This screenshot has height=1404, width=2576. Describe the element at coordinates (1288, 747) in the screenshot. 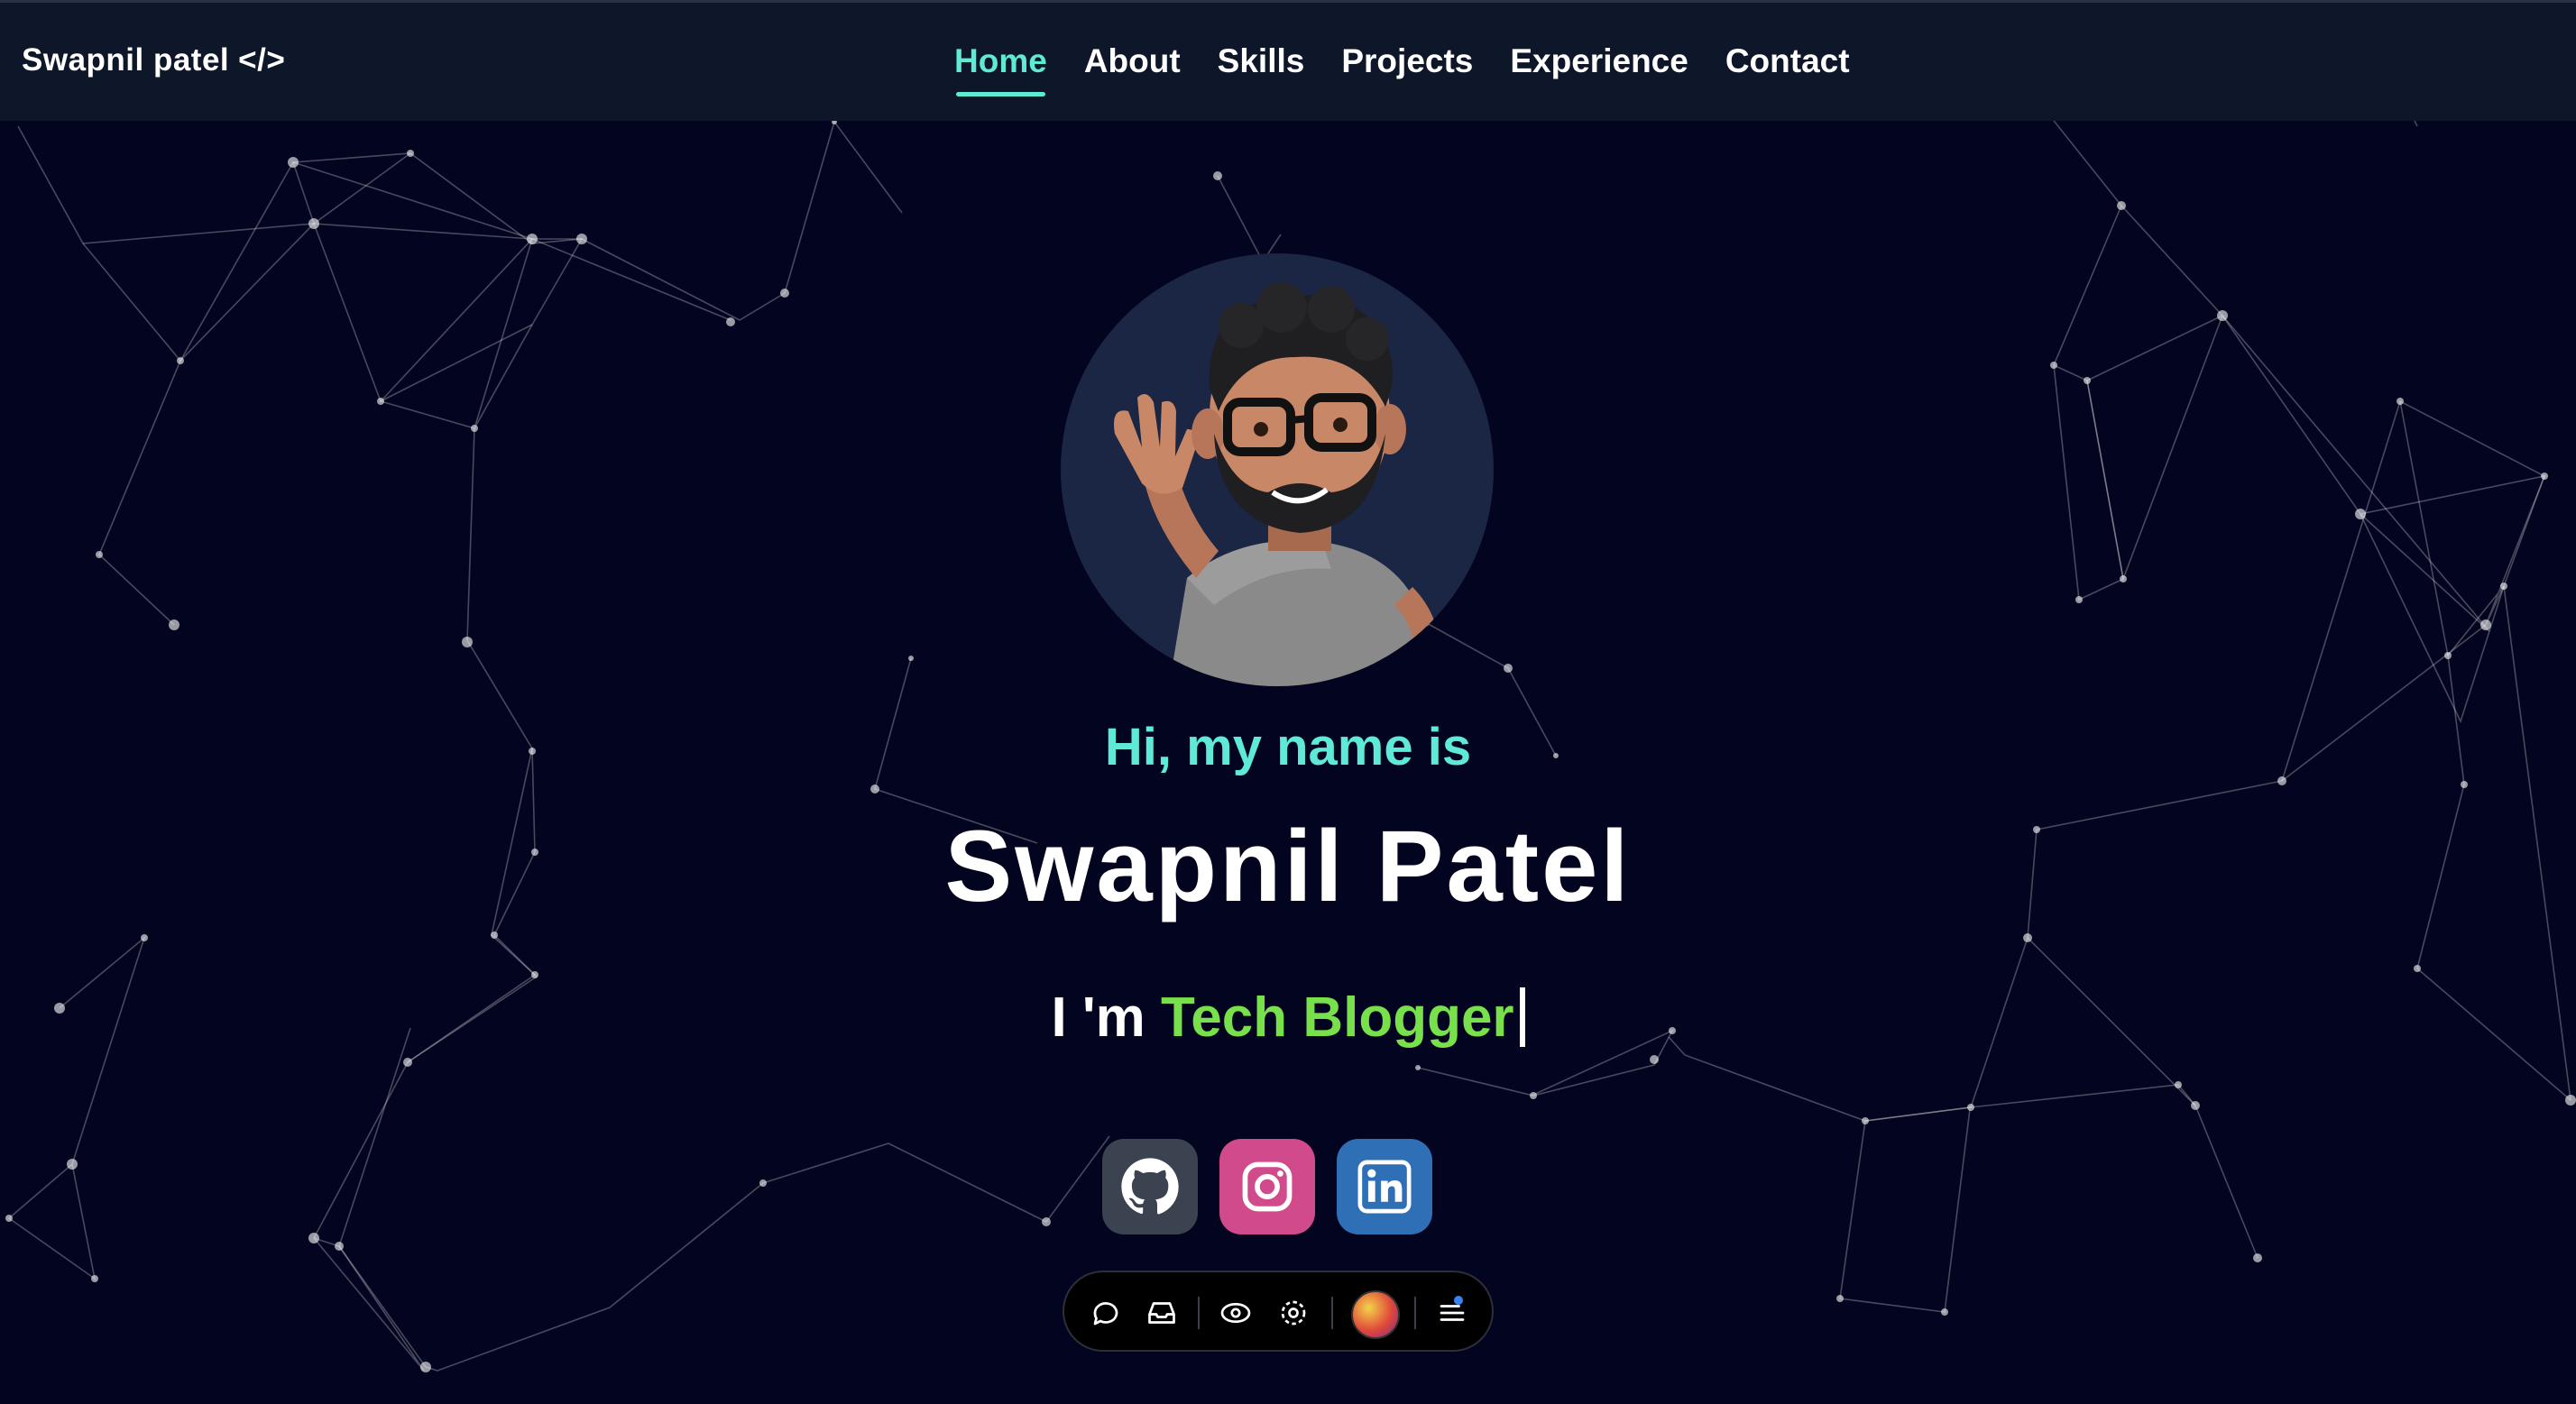

I see `hero-greeting: Hi, my name is` at that location.